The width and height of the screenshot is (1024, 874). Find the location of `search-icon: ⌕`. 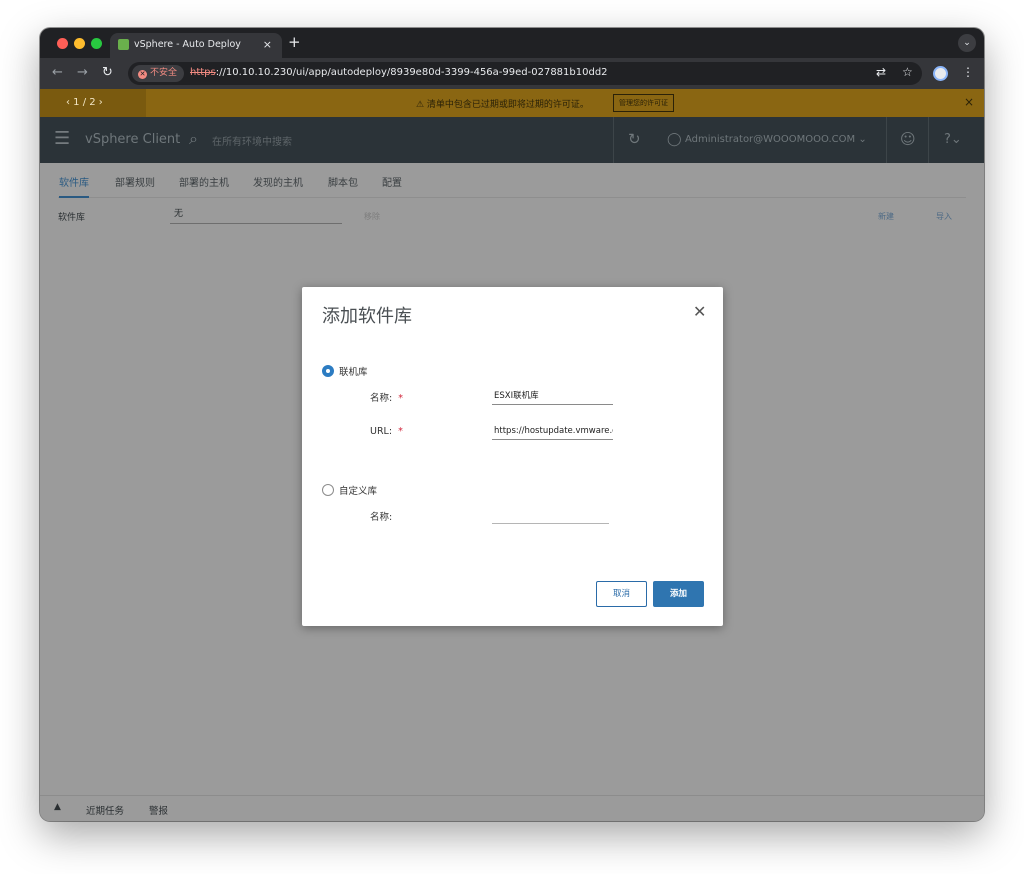

search-icon: ⌕ is located at coordinates (193, 139).